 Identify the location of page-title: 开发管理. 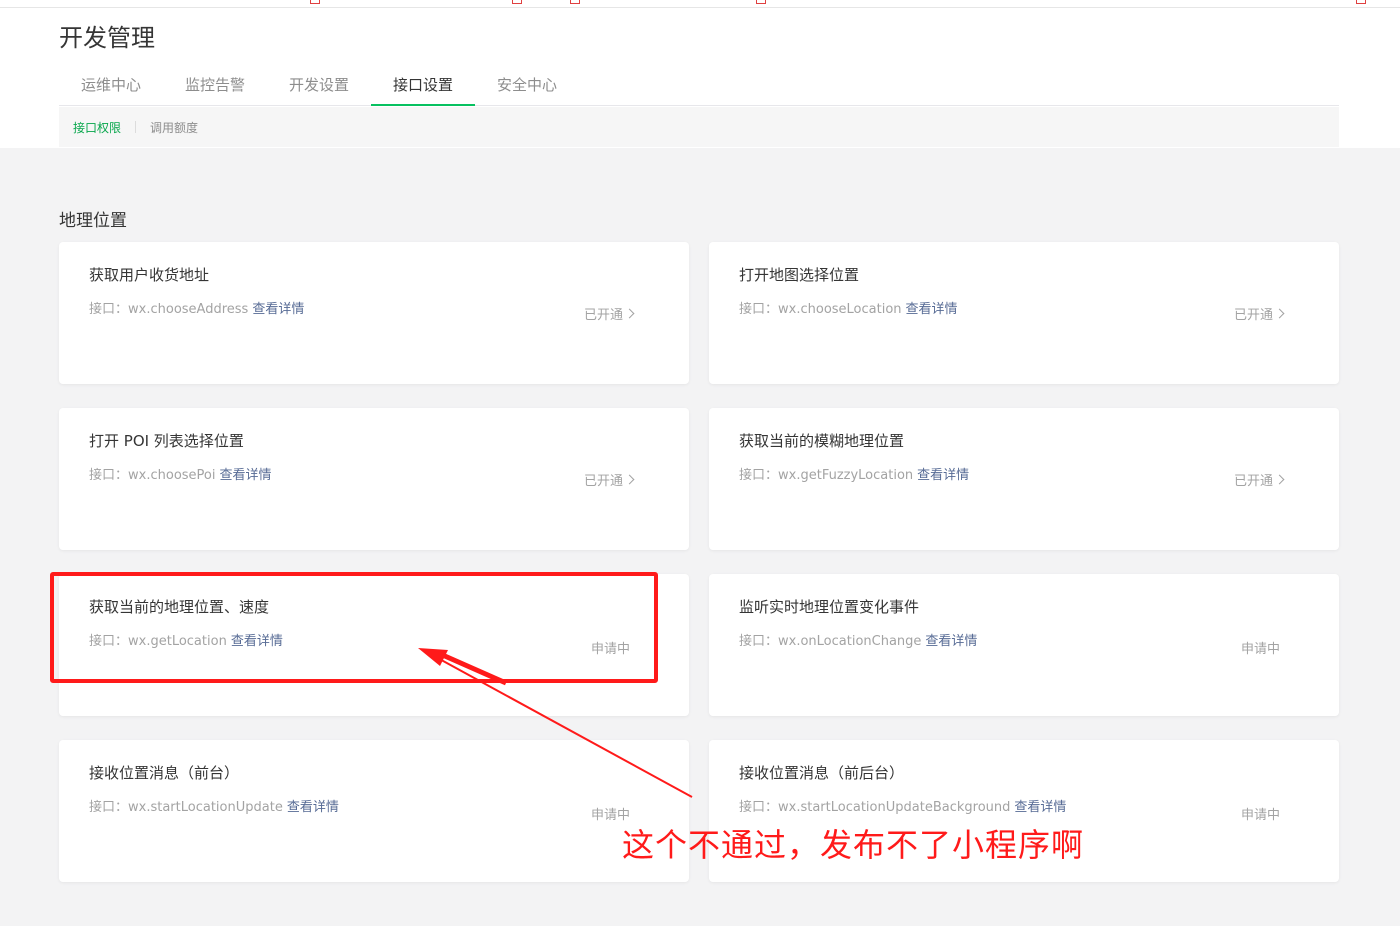
(107, 38).